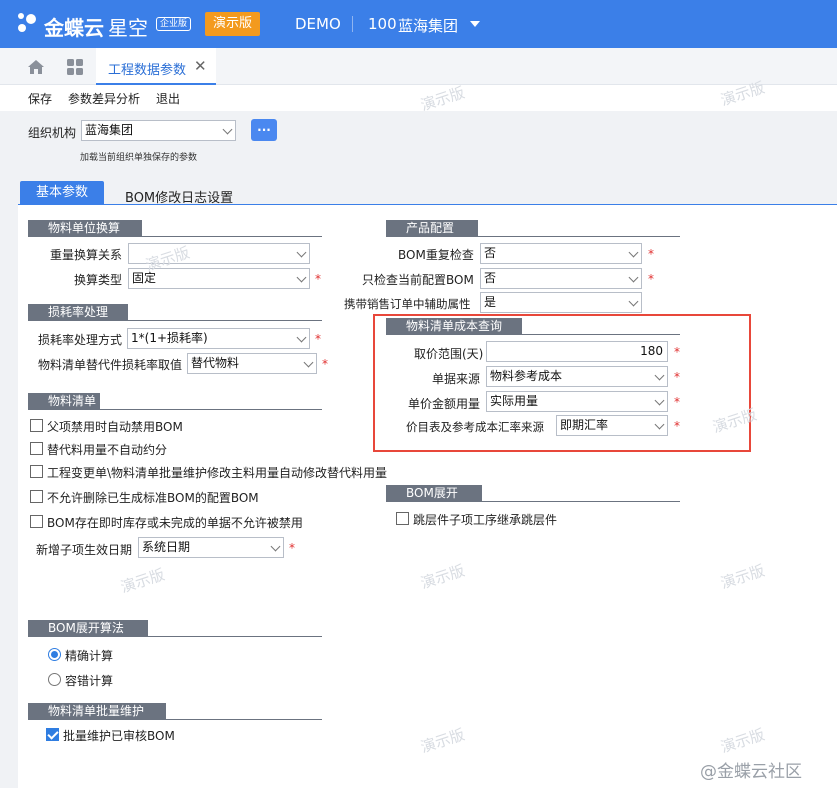 Image resolution: width=837 pixels, height=788 pixels. What do you see at coordinates (434, 493) in the screenshot?
I see `group-title: BOM展开` at bounding box center [434, 493].